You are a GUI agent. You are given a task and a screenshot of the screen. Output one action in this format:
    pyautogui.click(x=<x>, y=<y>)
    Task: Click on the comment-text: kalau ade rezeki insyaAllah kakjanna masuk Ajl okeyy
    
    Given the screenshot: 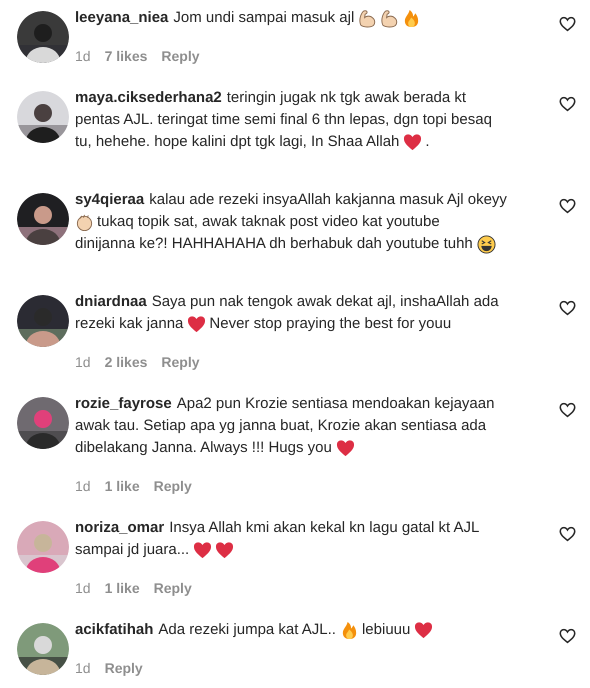 What is the action you would take?
    pyautogui.click(x=328, y=200)
    